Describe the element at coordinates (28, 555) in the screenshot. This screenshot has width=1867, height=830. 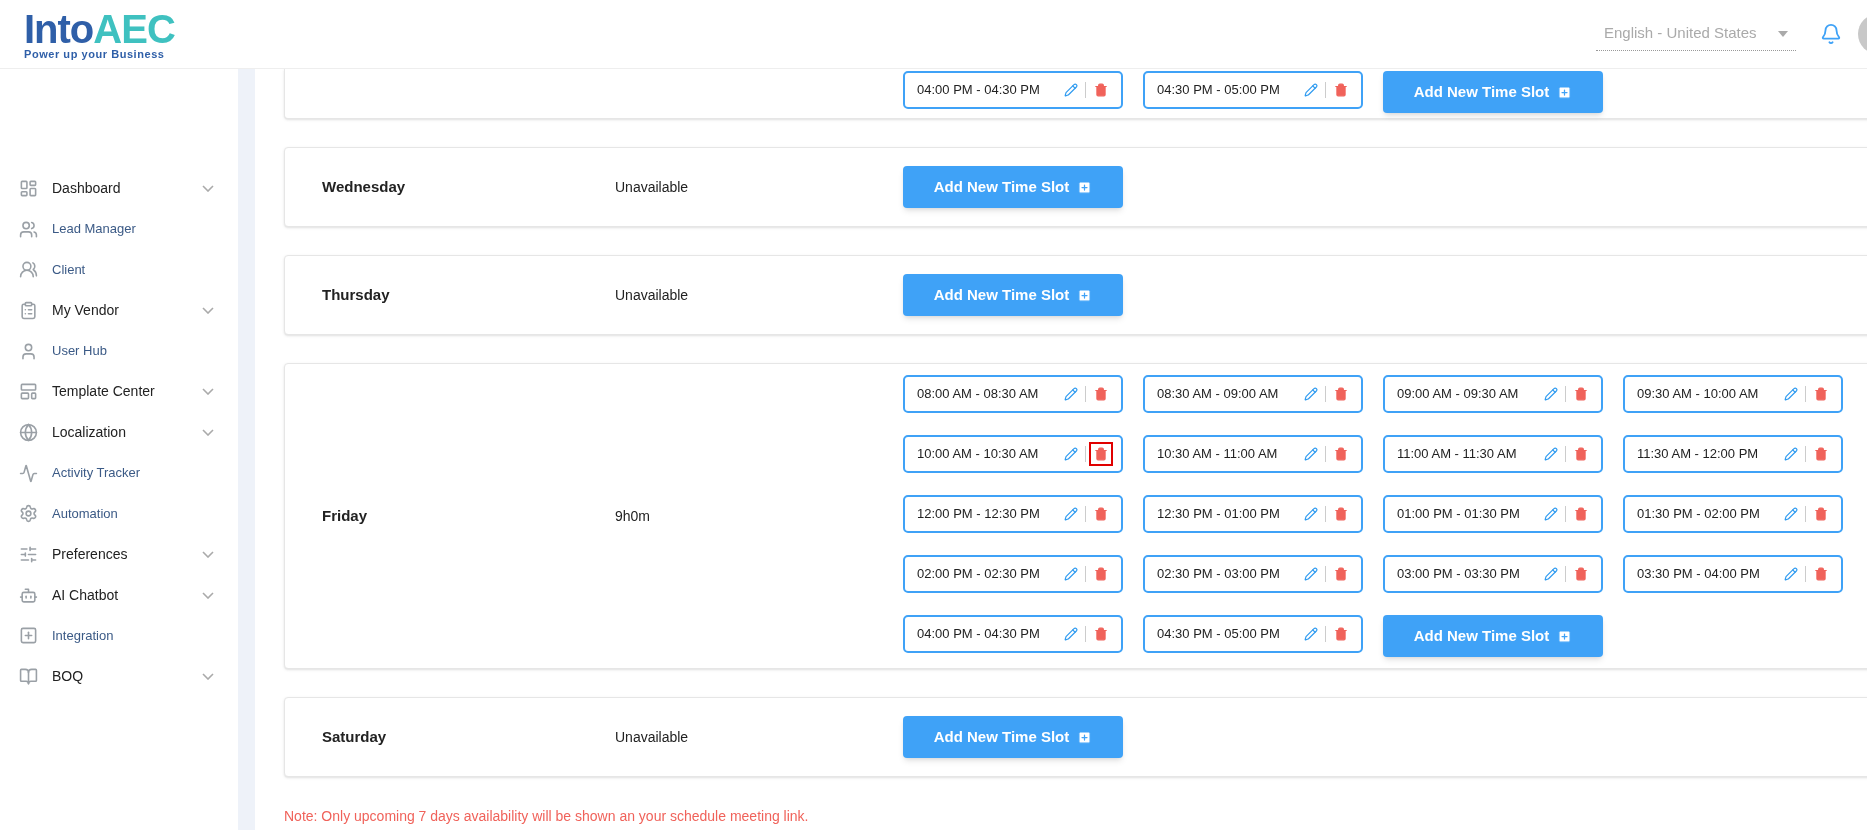
I see `sliders-icon` at that location.